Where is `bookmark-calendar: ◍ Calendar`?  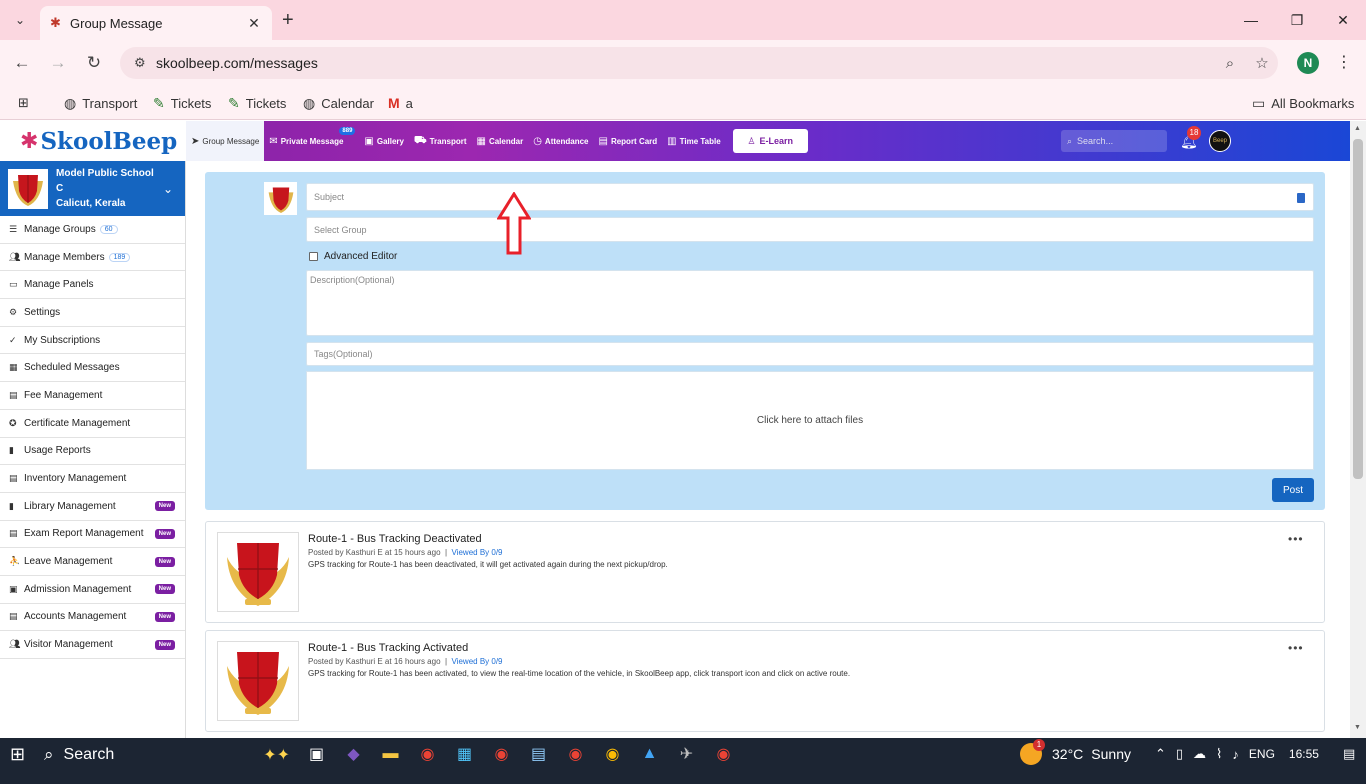 bookmark-calendar: ◍ Calendar is located at coordinates (338, 103).